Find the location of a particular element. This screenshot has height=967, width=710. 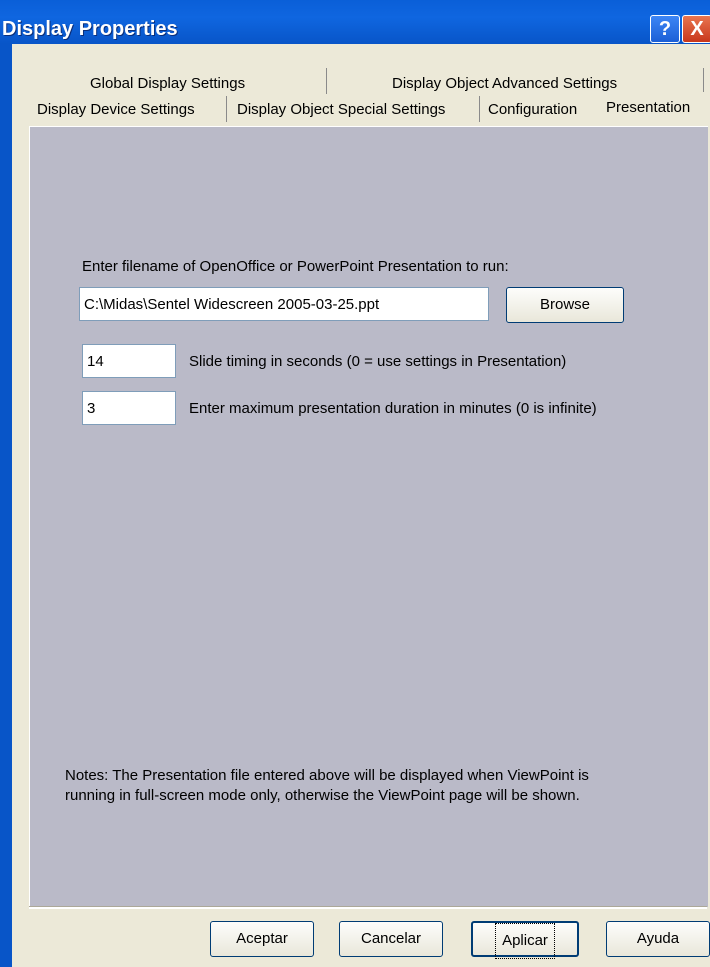

tab-display-object-advanced-settings: Display Object Advanced Settings is located at coordinates (504, 83).